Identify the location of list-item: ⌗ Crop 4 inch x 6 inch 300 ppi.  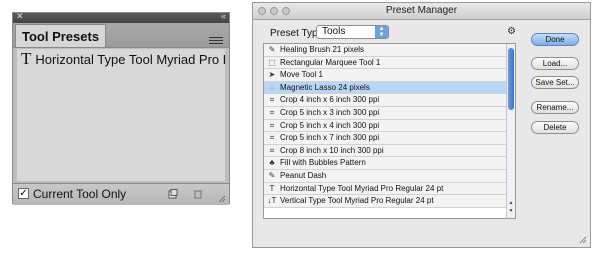
(389, 100).